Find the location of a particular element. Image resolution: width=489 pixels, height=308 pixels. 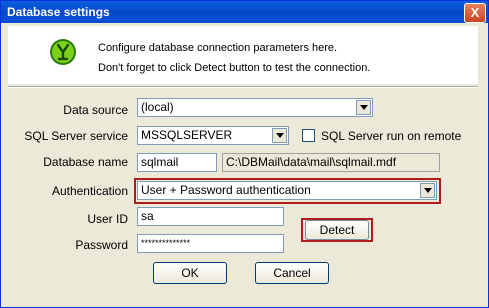

sql-service-value: MSSQLSERVER is located at coordinates (187, 135).